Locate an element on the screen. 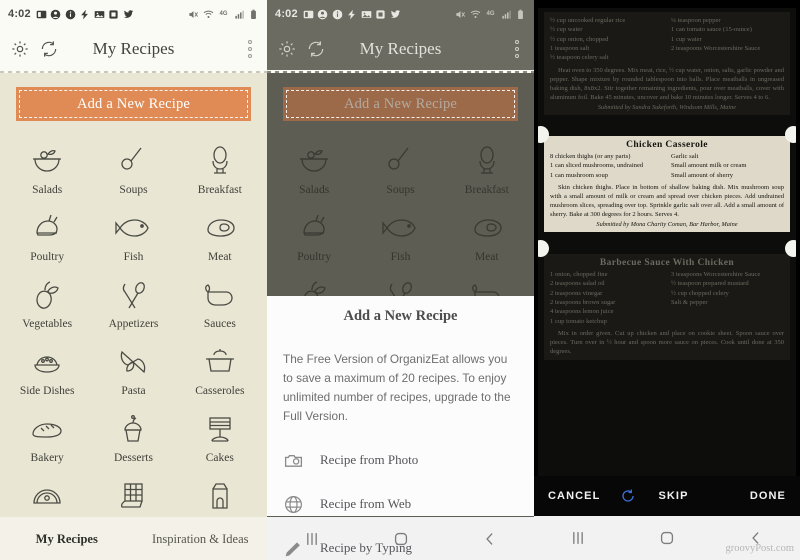 The width and height of the screenshot is (800, 560). category-bakery: Bakery is located at coordinates (47, 436).